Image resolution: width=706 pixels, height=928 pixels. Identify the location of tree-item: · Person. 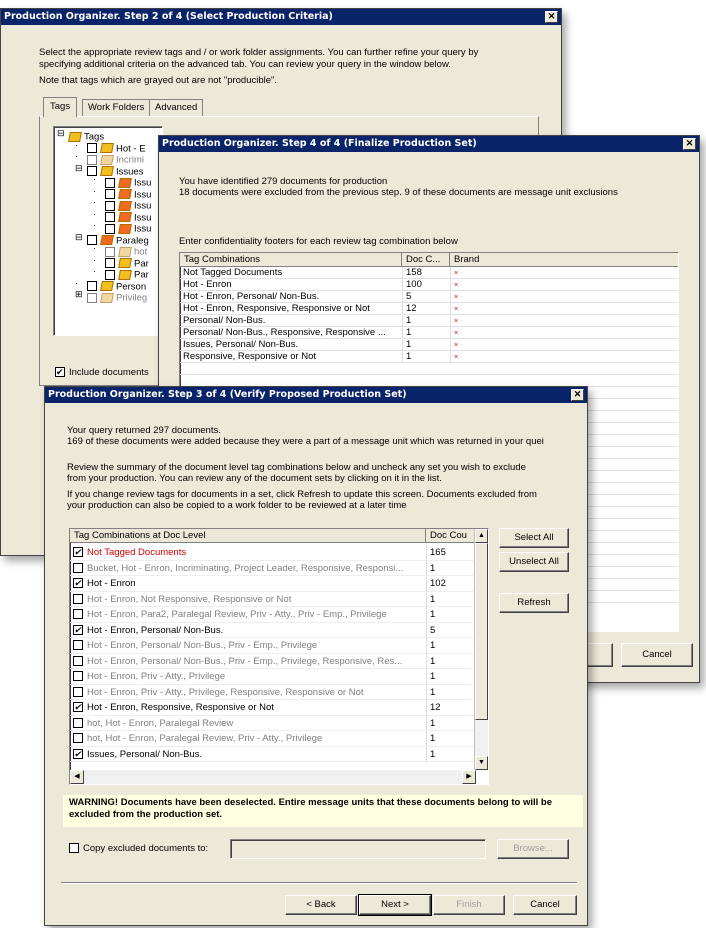
(109, 285).